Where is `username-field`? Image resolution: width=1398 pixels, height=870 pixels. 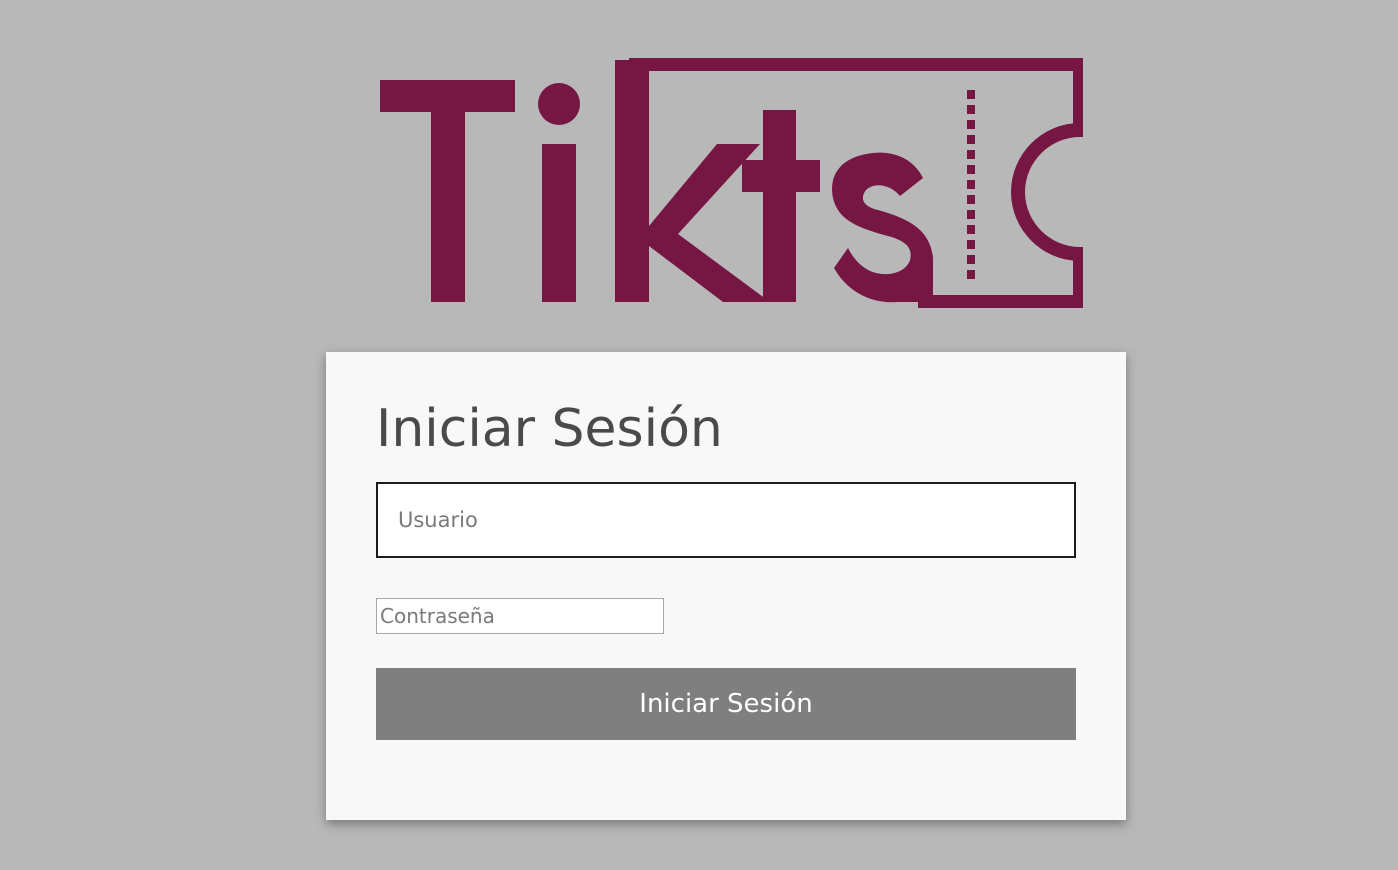
username-field is located at coordinates (726, 520).